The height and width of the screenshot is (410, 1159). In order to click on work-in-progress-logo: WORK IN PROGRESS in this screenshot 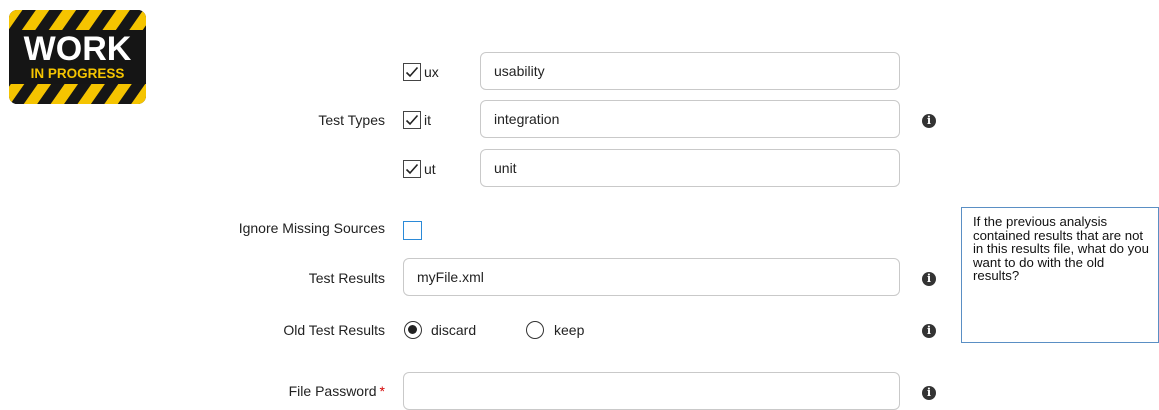, I will do `click(77, 57)`.